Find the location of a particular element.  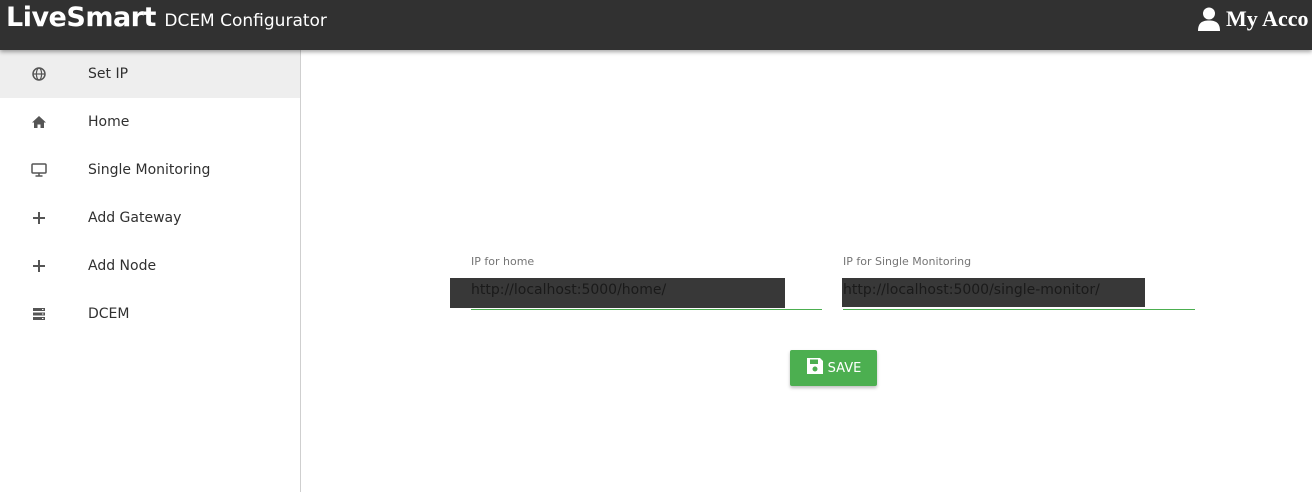

single-monitoring-ip-input-box is located at coordinates (1018, 292).